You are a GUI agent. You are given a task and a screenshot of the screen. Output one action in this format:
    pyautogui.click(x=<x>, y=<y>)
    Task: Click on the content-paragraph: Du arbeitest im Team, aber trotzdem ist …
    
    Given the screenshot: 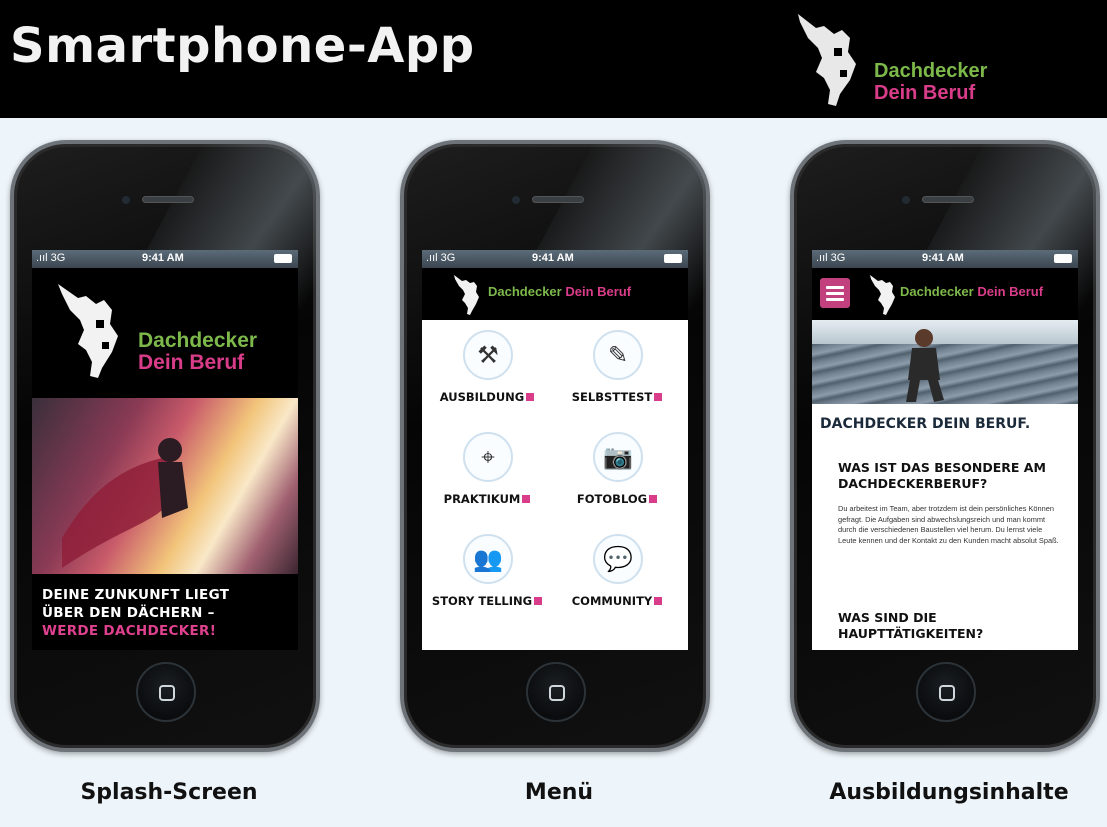 What is the action you would take?
    pyautogui.click(x=948, y=524)
    